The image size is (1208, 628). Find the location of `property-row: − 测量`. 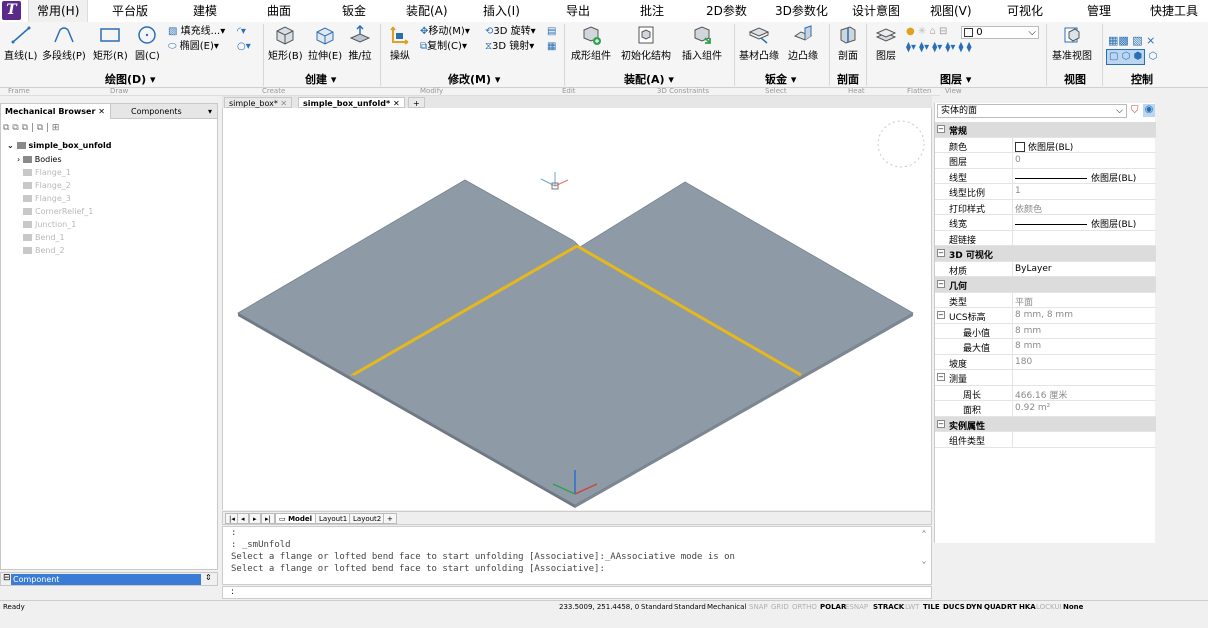

property-row: − 测量 is located at coordinates (1045, 378).